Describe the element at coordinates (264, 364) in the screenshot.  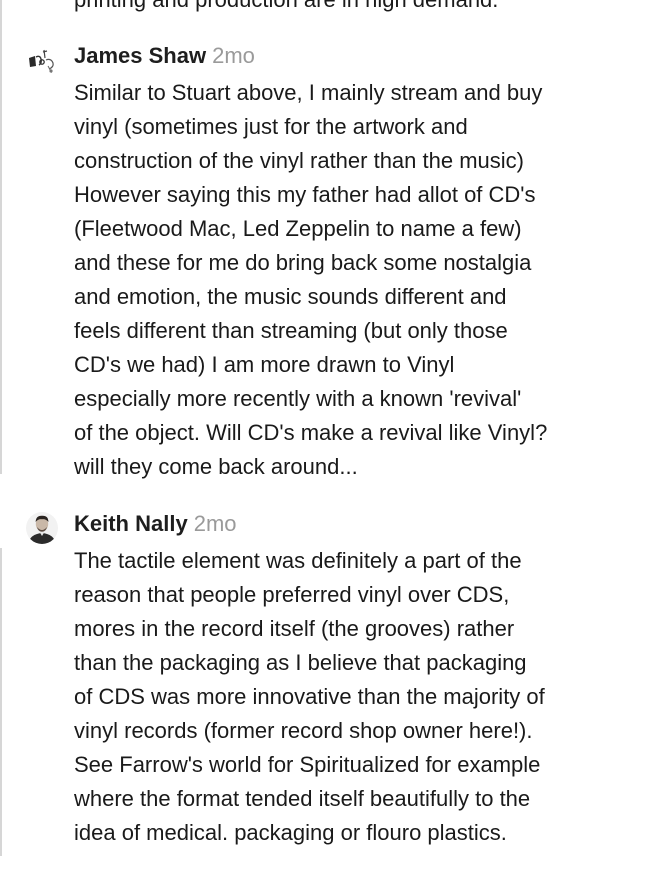
I see `comment-text-line: CD's we had) I am more drawn to Vinyl` at that location.